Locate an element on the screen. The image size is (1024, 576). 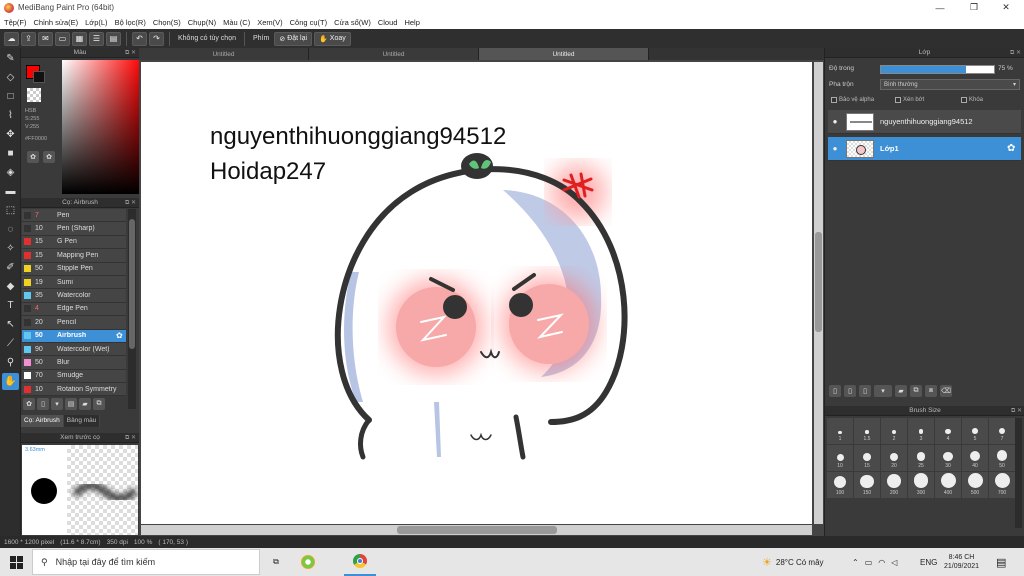
menu-tools: Công cụ(T) is located at coordinates (309, 22).